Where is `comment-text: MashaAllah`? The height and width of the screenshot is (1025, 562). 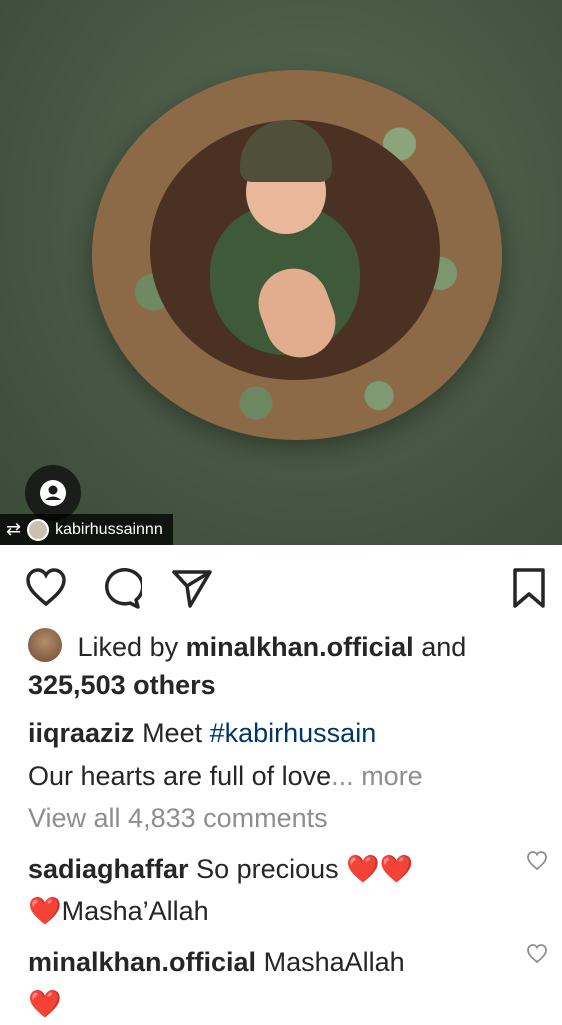
comment-text: MashaAllah is located at coordinates (334, 962).